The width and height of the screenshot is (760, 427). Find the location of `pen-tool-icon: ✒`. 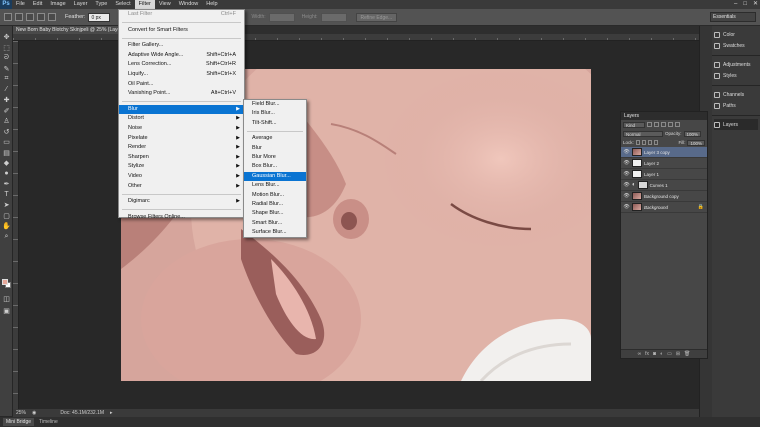

pen-tool-icon: ✒ is located at coordinates (6, 184).